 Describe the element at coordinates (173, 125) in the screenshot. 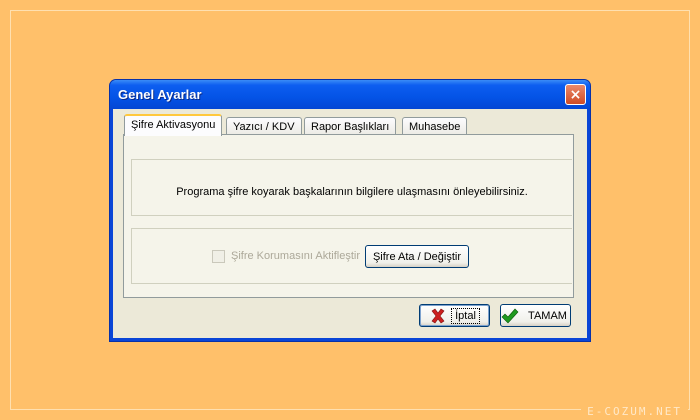

I see `tab-password-activation: Şifre Aktivasyonu` at that location.